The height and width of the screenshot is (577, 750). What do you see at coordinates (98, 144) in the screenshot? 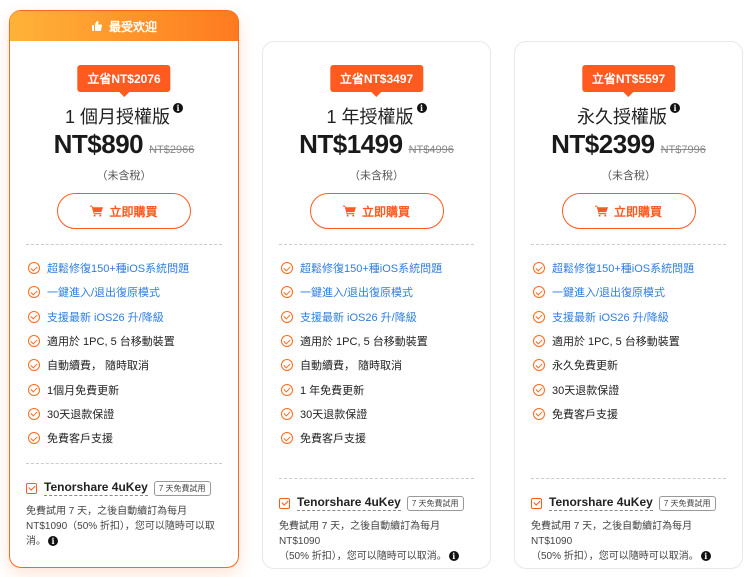
I see `price: NT$890` at bounding box center [98, 144].